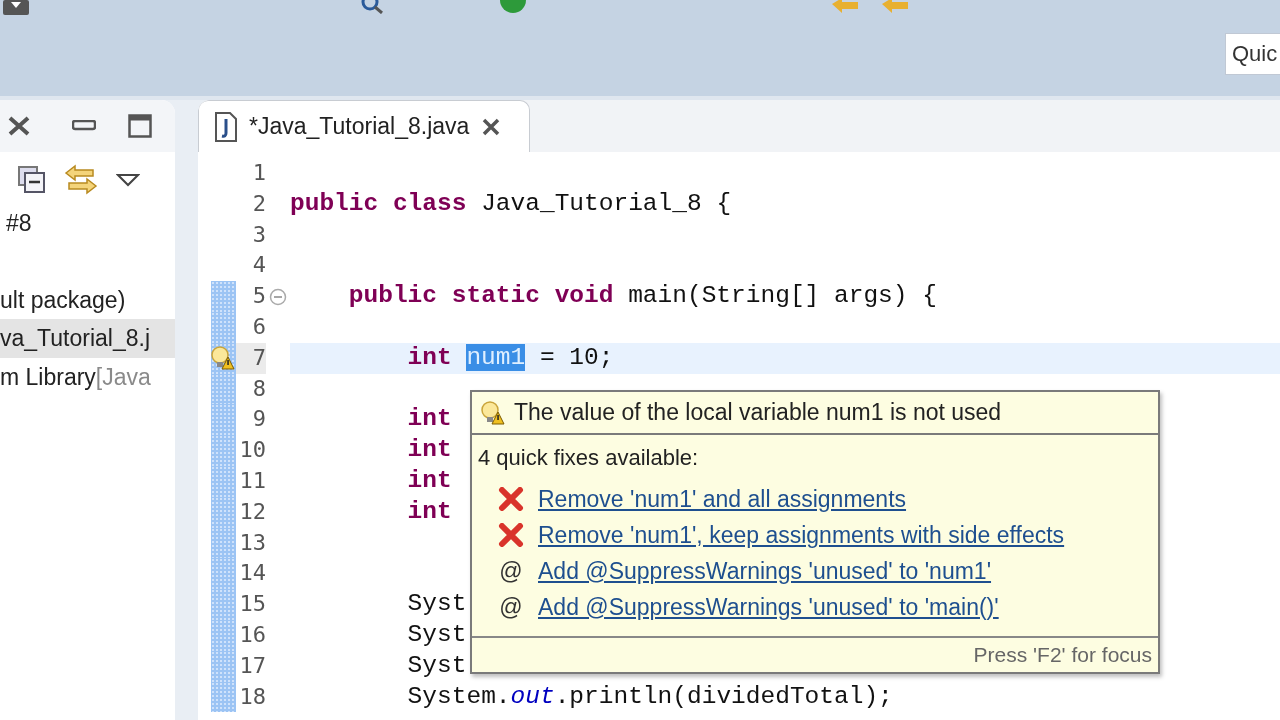 This screenshot has height=720, width=1280. Describe the element at coordinates (765, 571) in the screenshot. I see `quick-fix-link: Add @SuppressWarnings 'unused' to 'num1'` at that location.